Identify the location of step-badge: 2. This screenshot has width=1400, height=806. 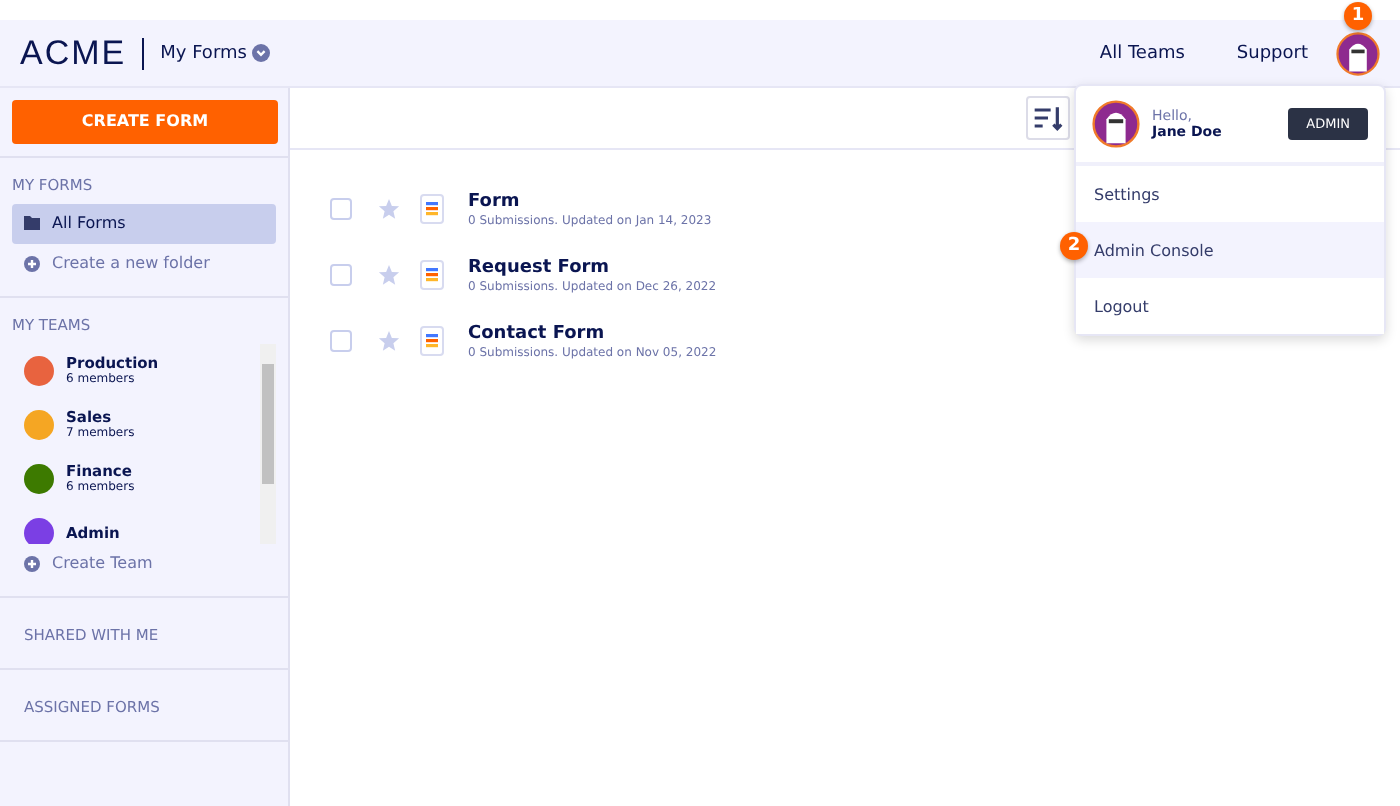
(1074, 246).